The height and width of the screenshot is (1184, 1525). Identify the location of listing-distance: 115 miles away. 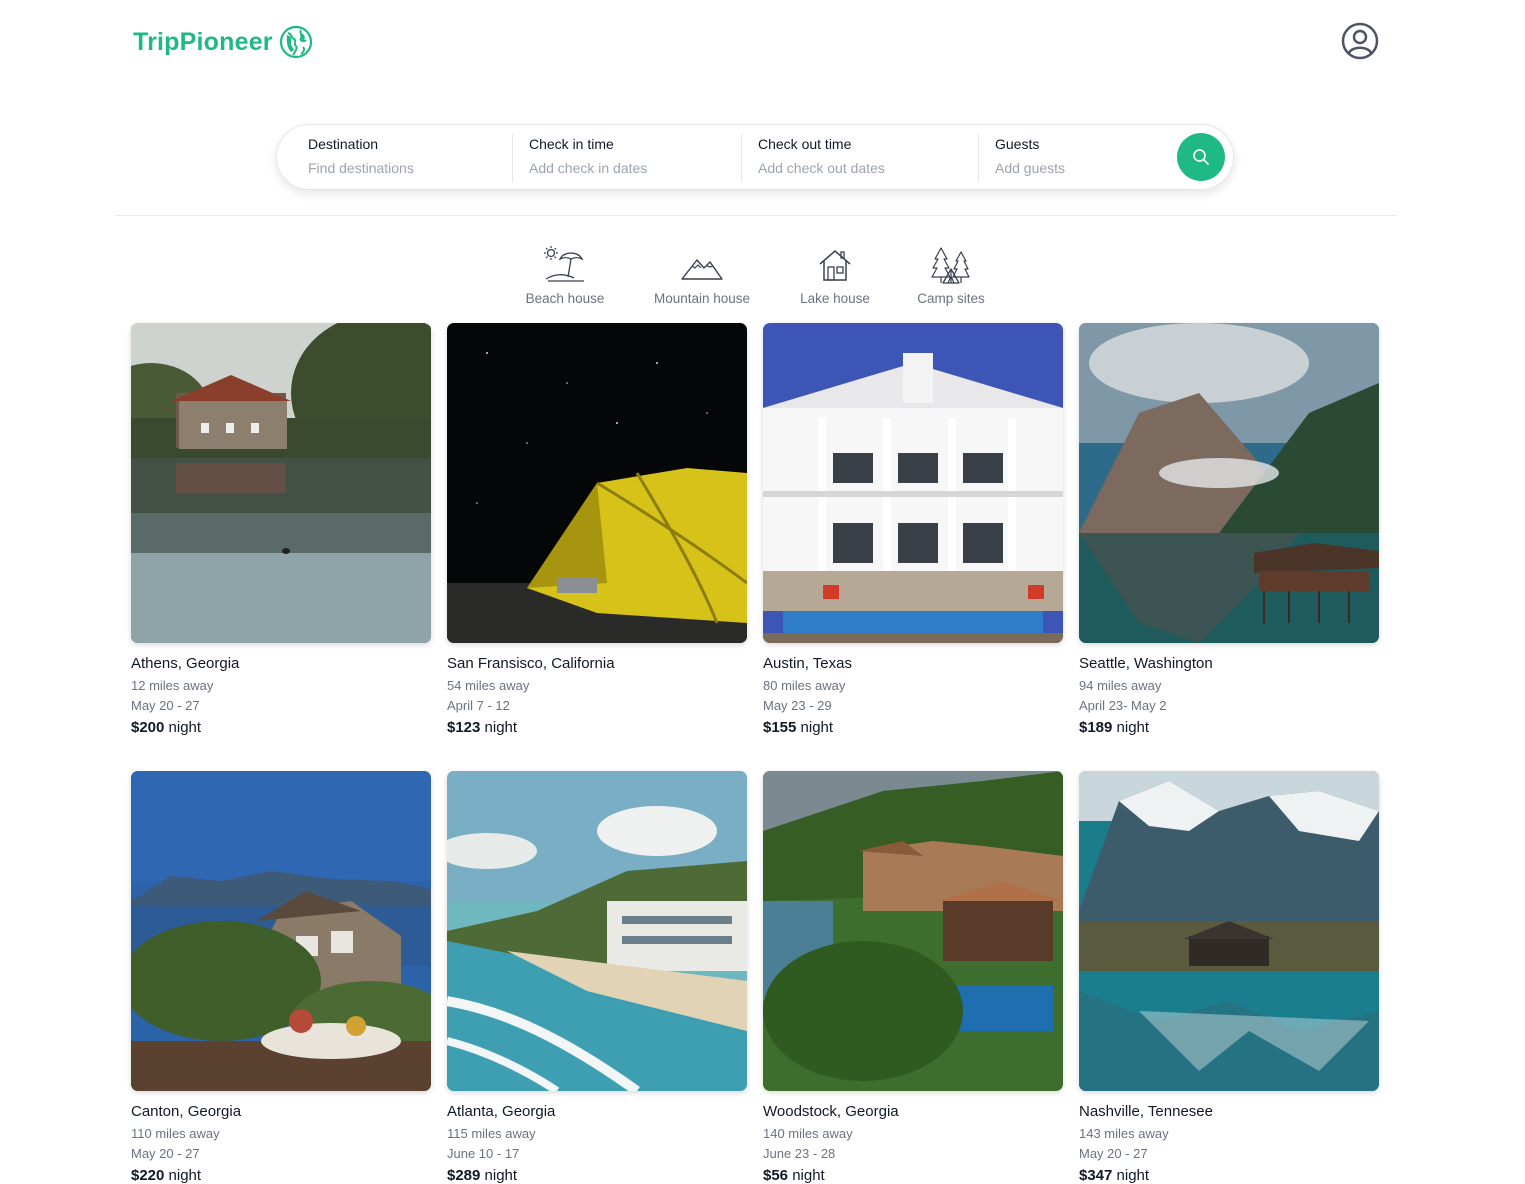
(491, 1133).